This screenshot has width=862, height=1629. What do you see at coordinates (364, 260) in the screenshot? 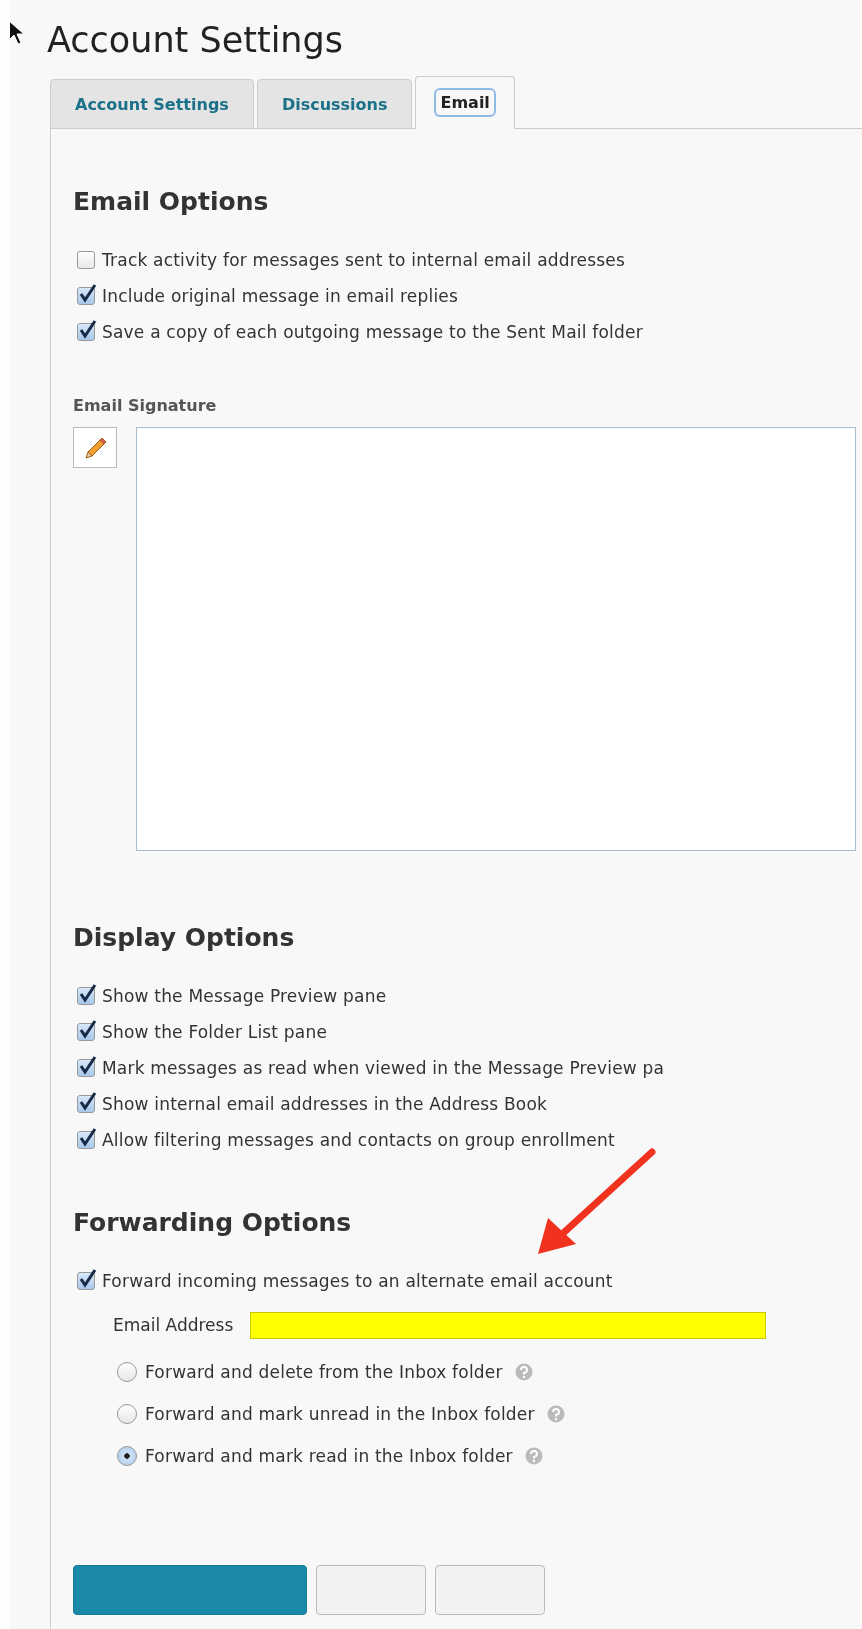
I see `checkbox-label: Track activity for messages sent to internal email addresses` at bounding box center [364, 260].